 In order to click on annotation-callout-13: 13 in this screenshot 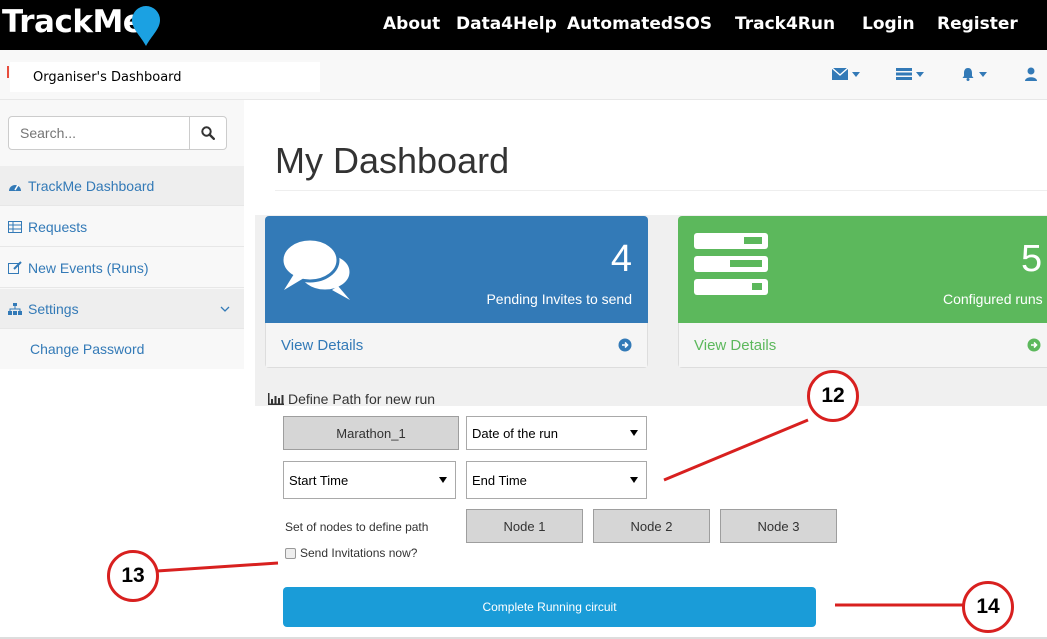, I will do `click(133, 576)`.